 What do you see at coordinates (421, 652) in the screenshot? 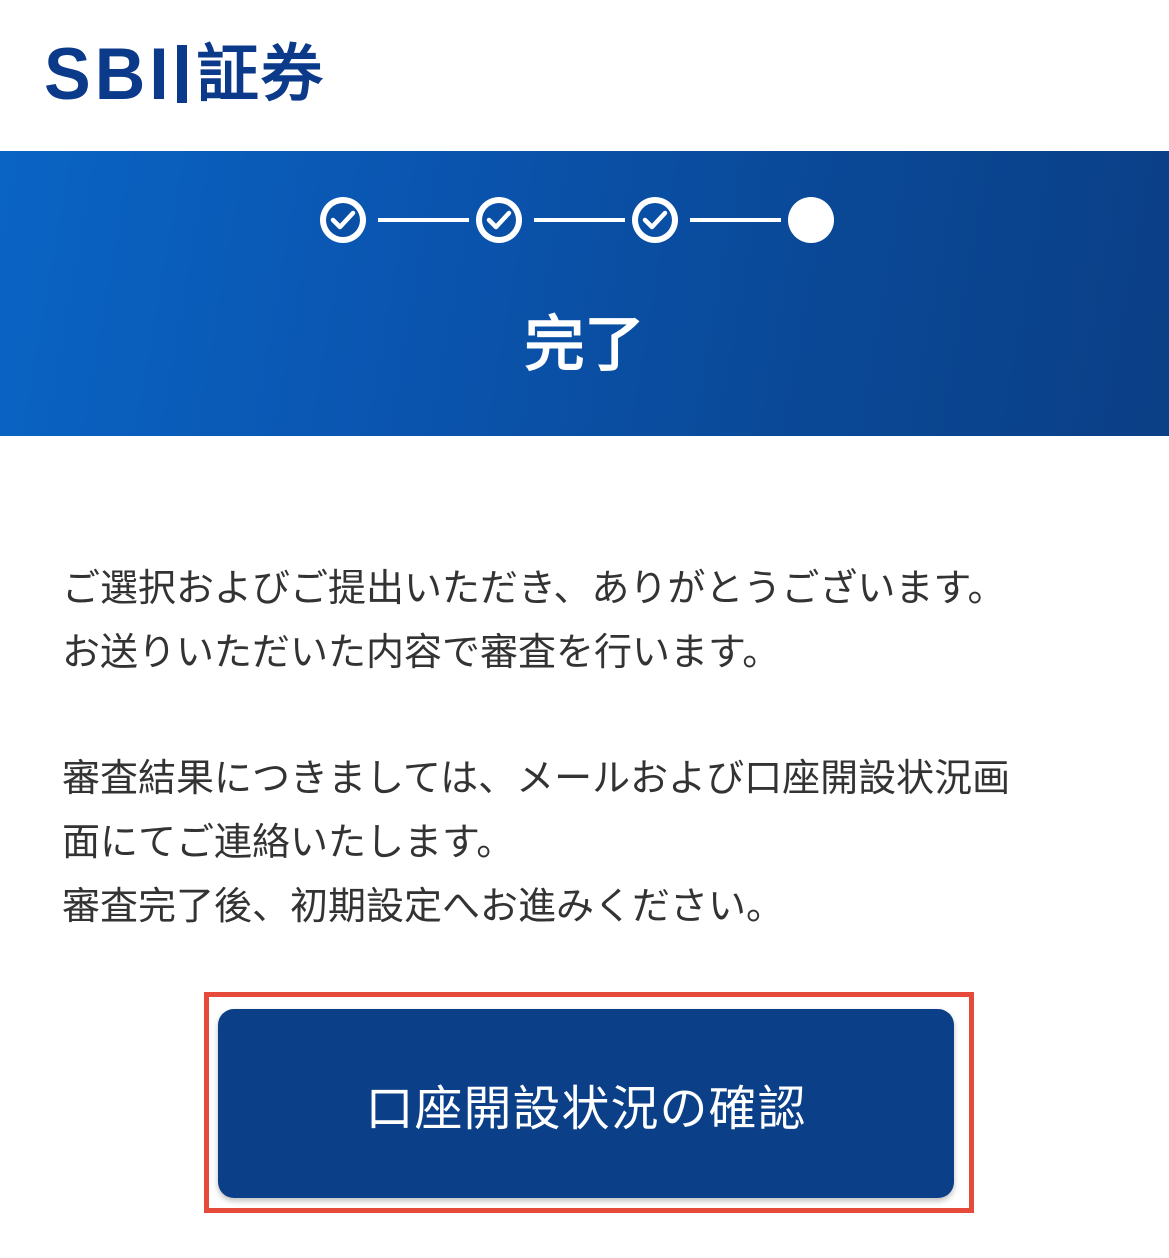
I see `message-line: お送りいただいた内容で審査を行います。` at bounding box center [421, 652].